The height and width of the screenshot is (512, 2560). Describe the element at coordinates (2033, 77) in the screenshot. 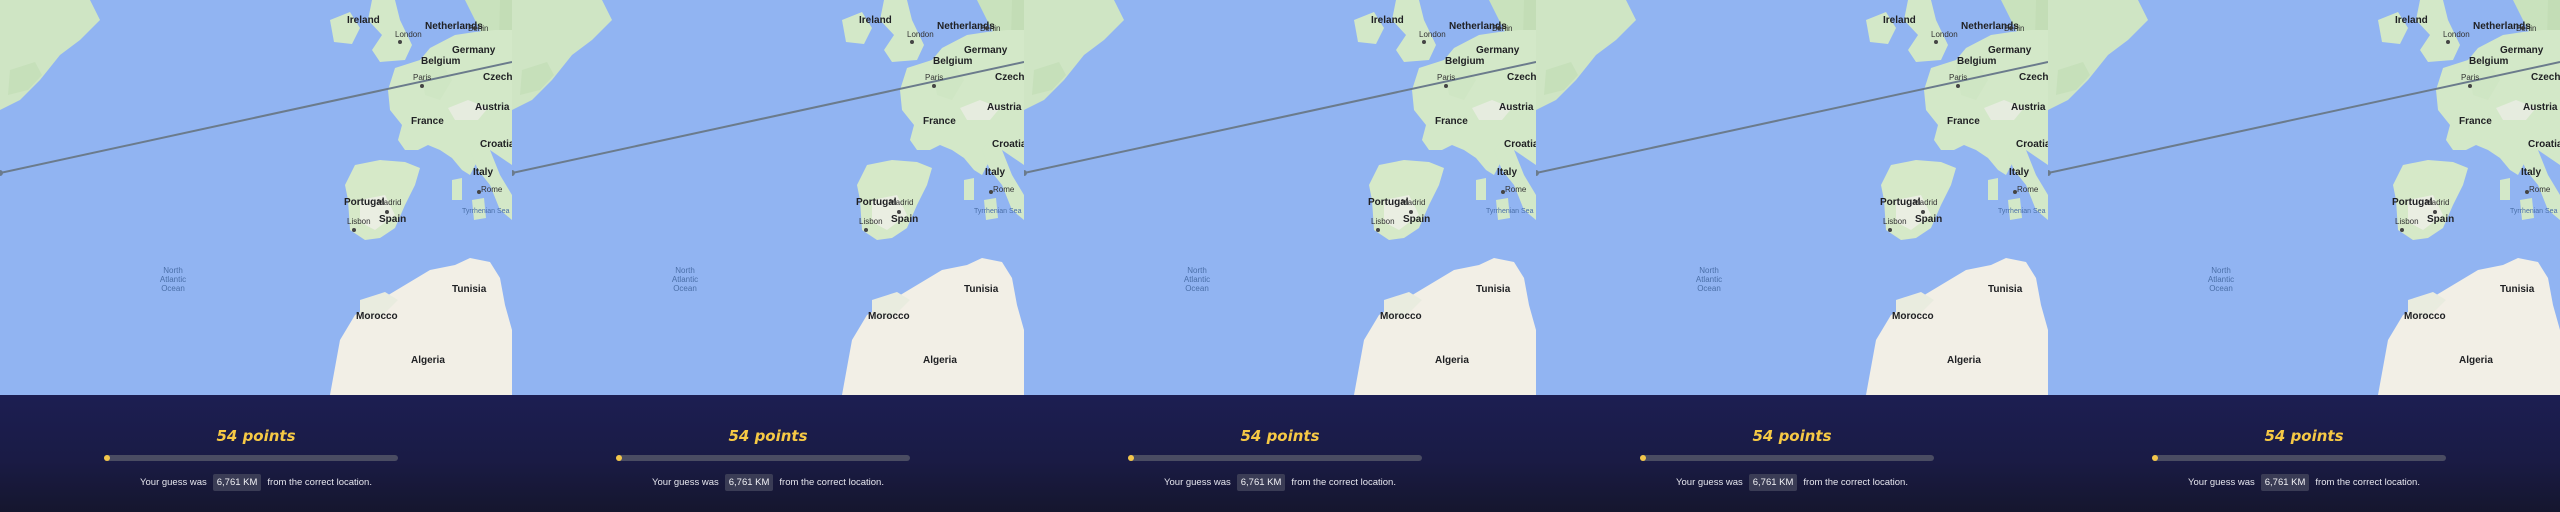

I see `label-czechia: Czechia` at that location.